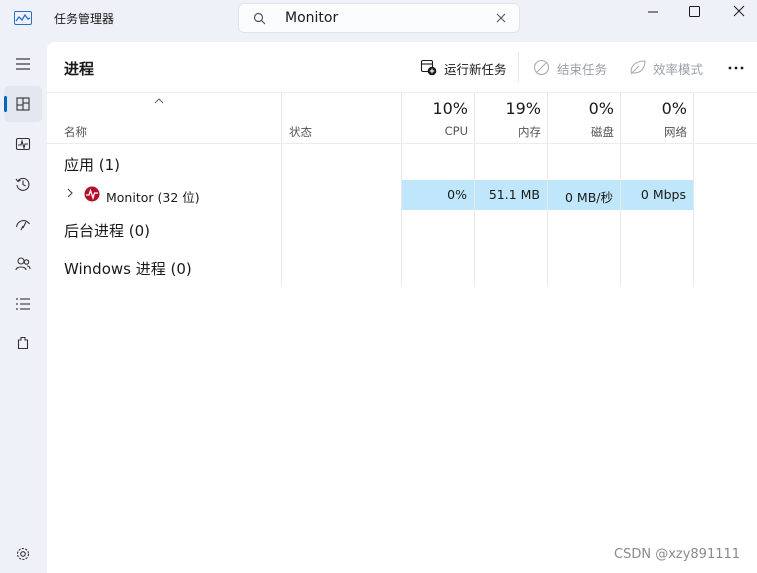  I want to click on nav-details, so click(23, 304).